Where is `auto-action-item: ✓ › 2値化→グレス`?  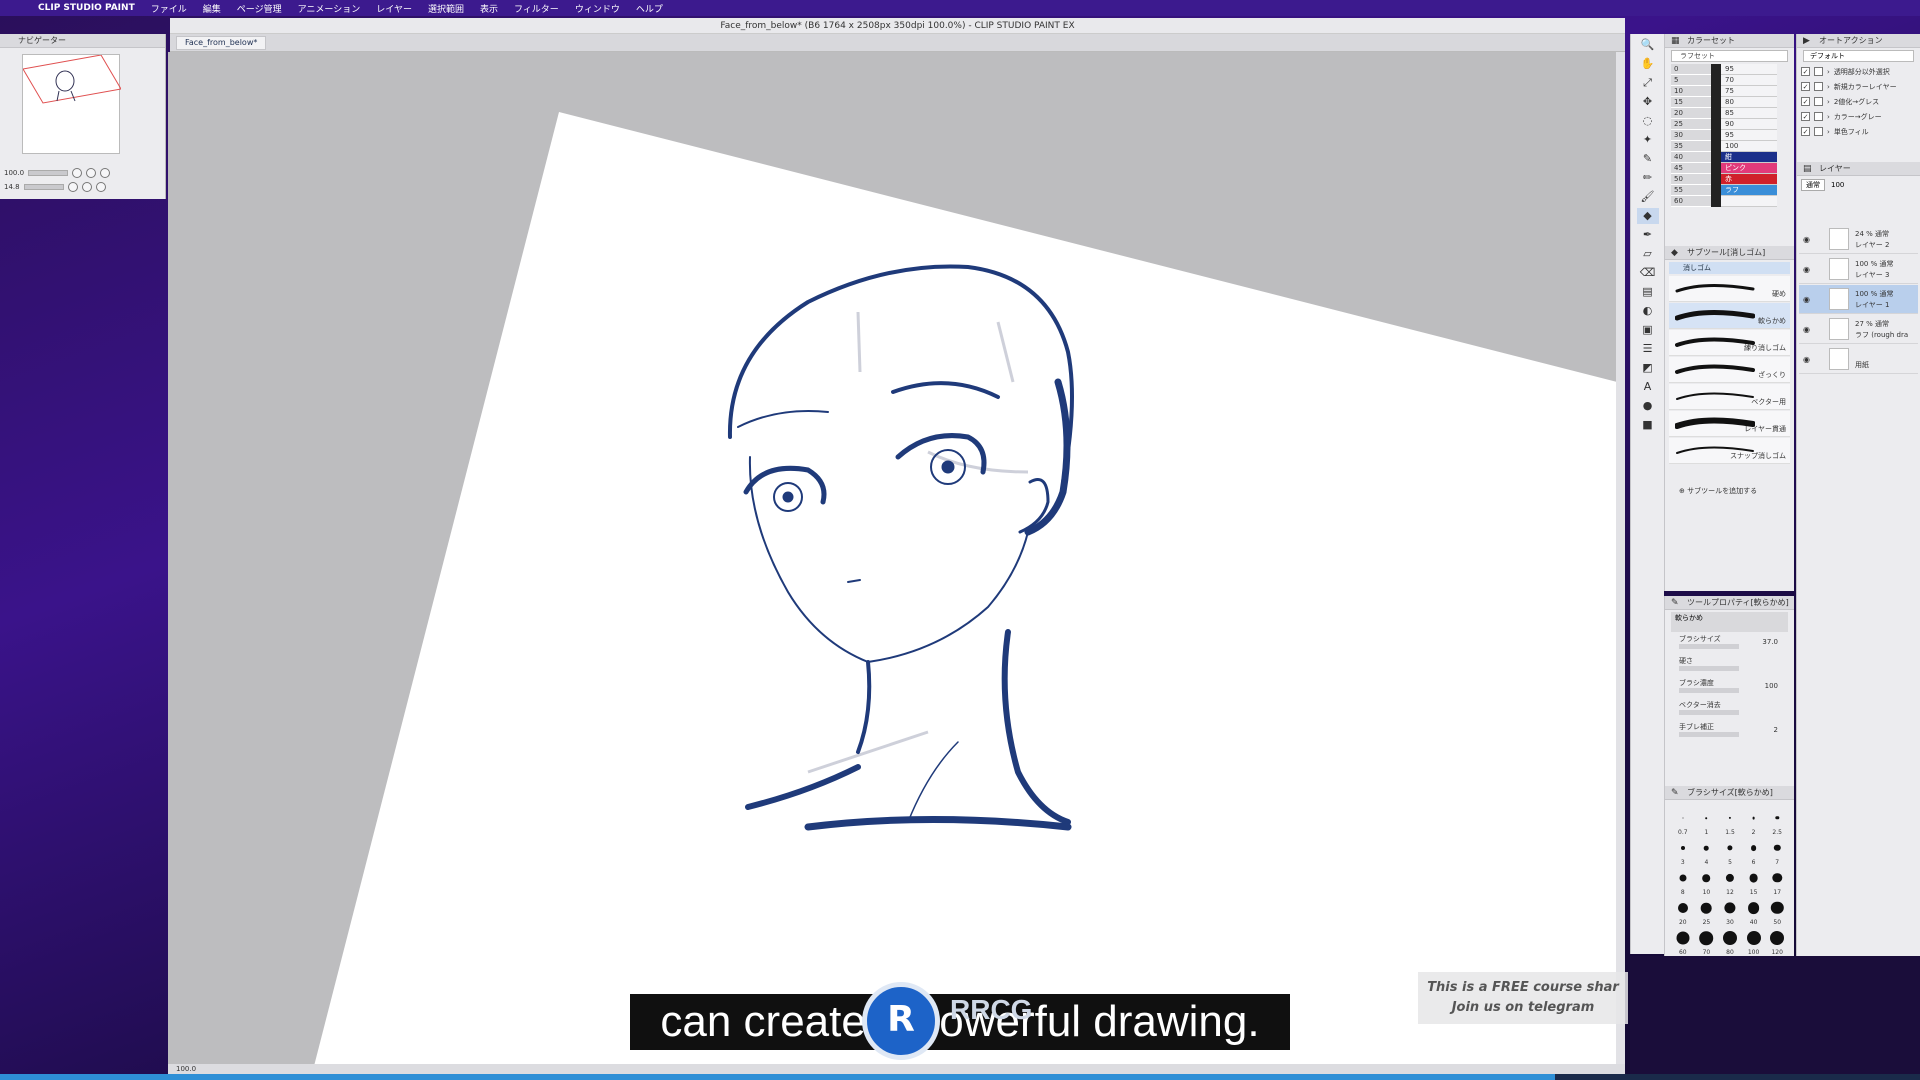 auto-action-item: ✓ › 2値化→グレス is located at coordinates (1860, 101).